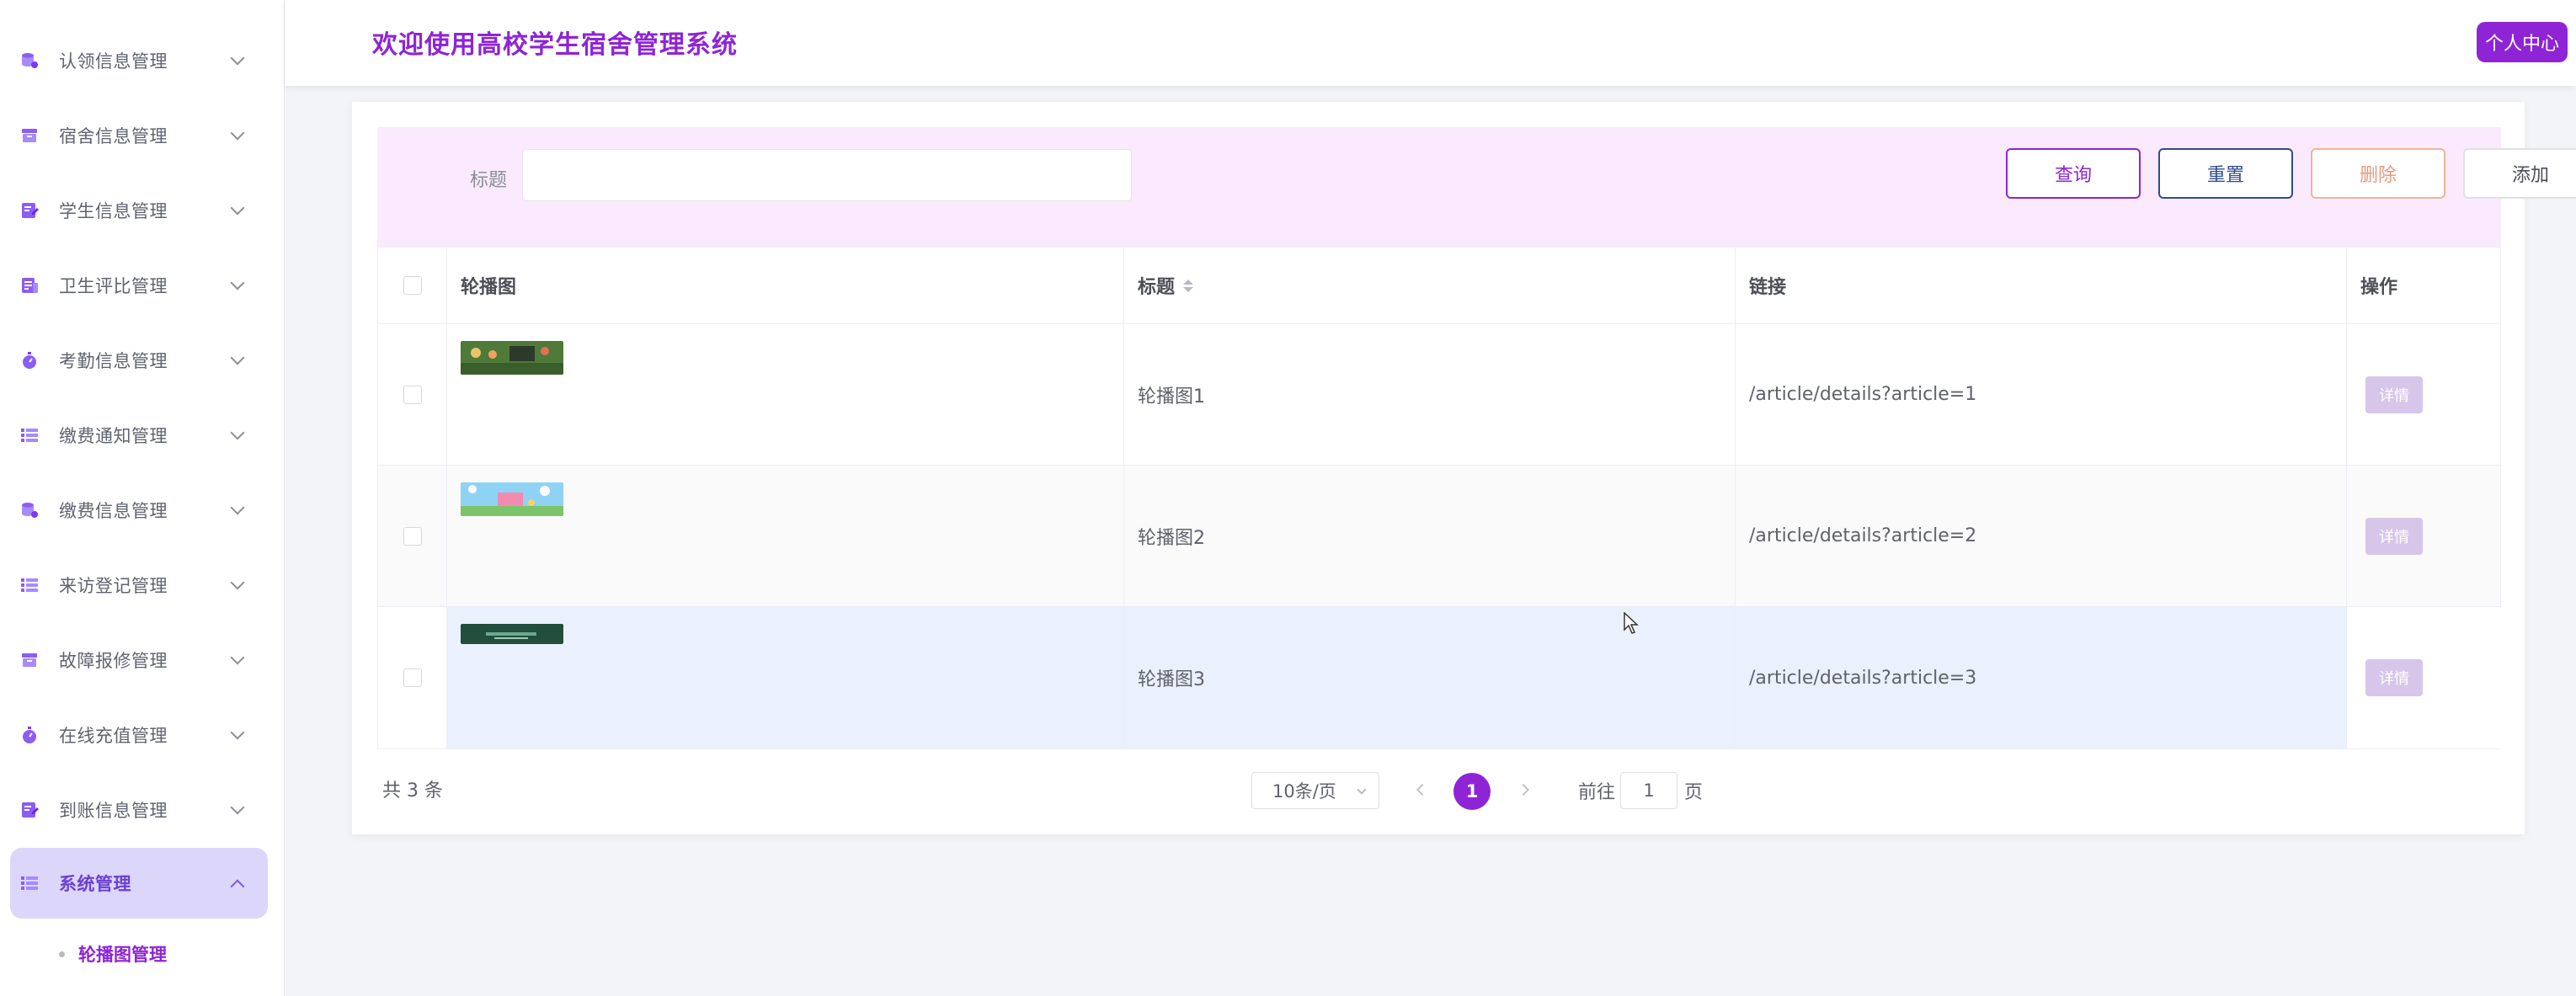  I want to click on sidebar-item-attendance: 考勤信息管理, so click(139, 360).